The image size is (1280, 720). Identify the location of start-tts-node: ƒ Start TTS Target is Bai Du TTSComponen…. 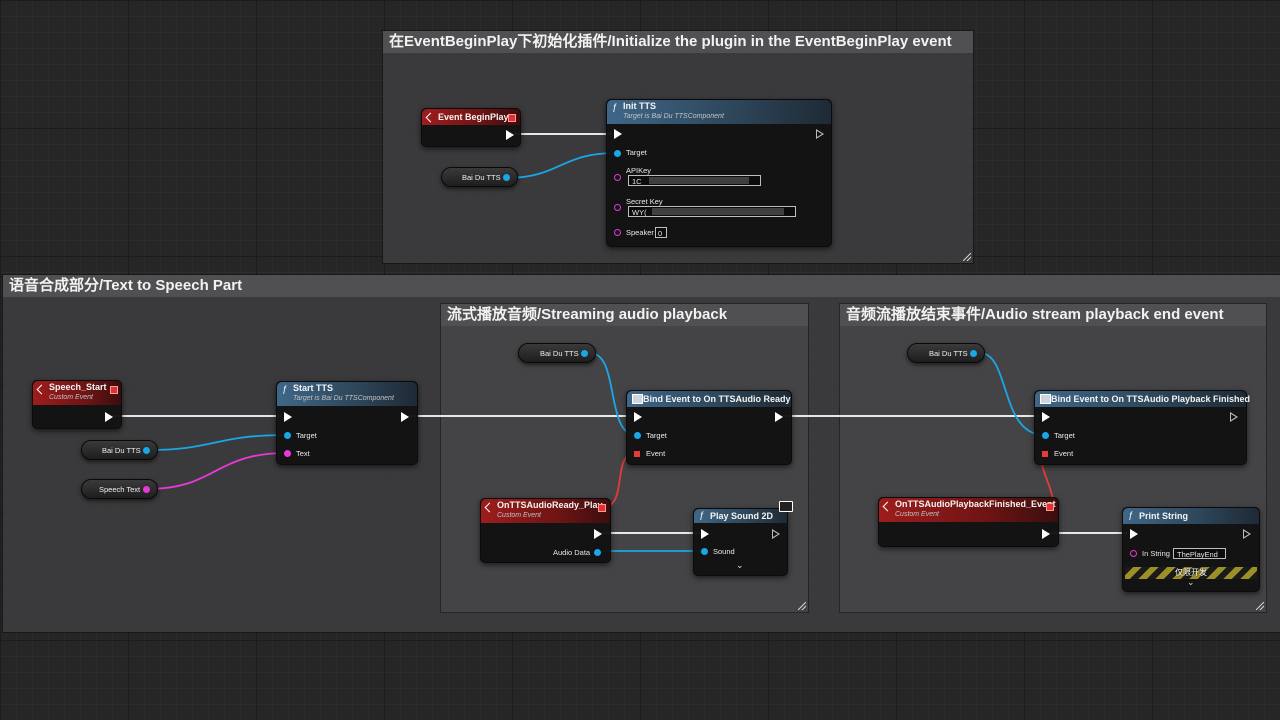
(347, 423).